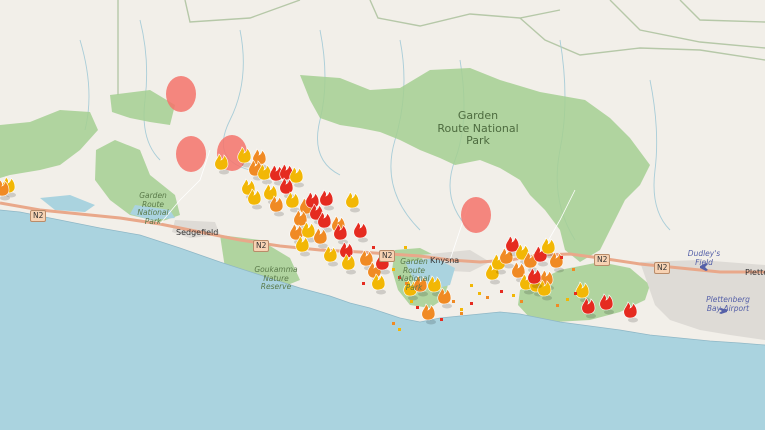 The image size is (765, 430). What do you see at coordinates (755, 272) in the screenshot?
I see `plettenberg-town-label: Plette` at bounding box center [755, 272].